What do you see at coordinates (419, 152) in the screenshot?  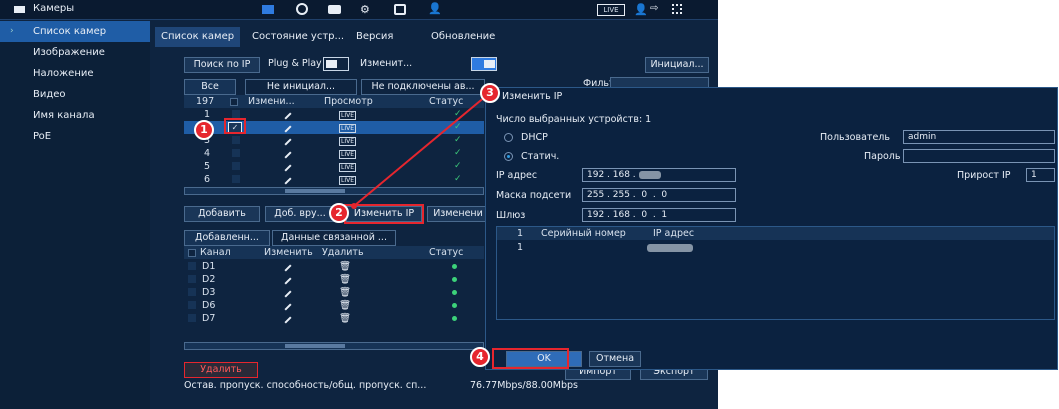 I see `annotation-arrow` at bounding box center [419, 152].